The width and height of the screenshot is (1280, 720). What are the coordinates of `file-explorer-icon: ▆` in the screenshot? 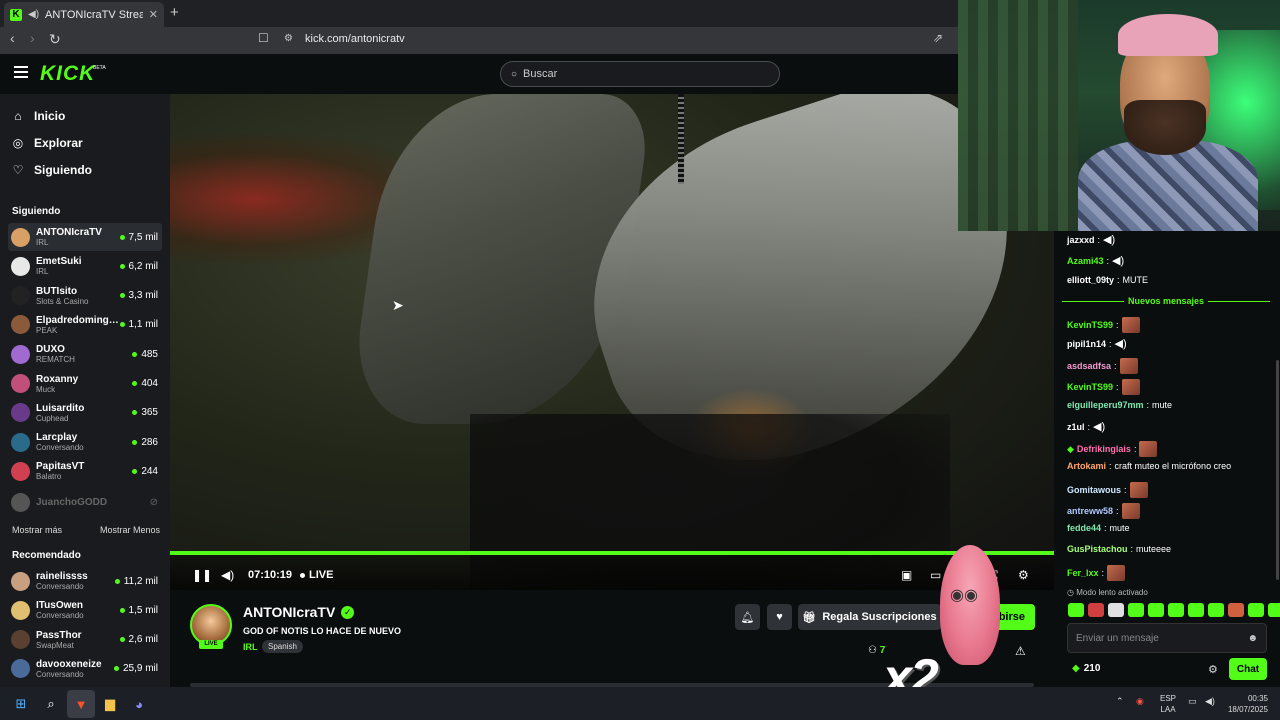 It's located at (110, 704).